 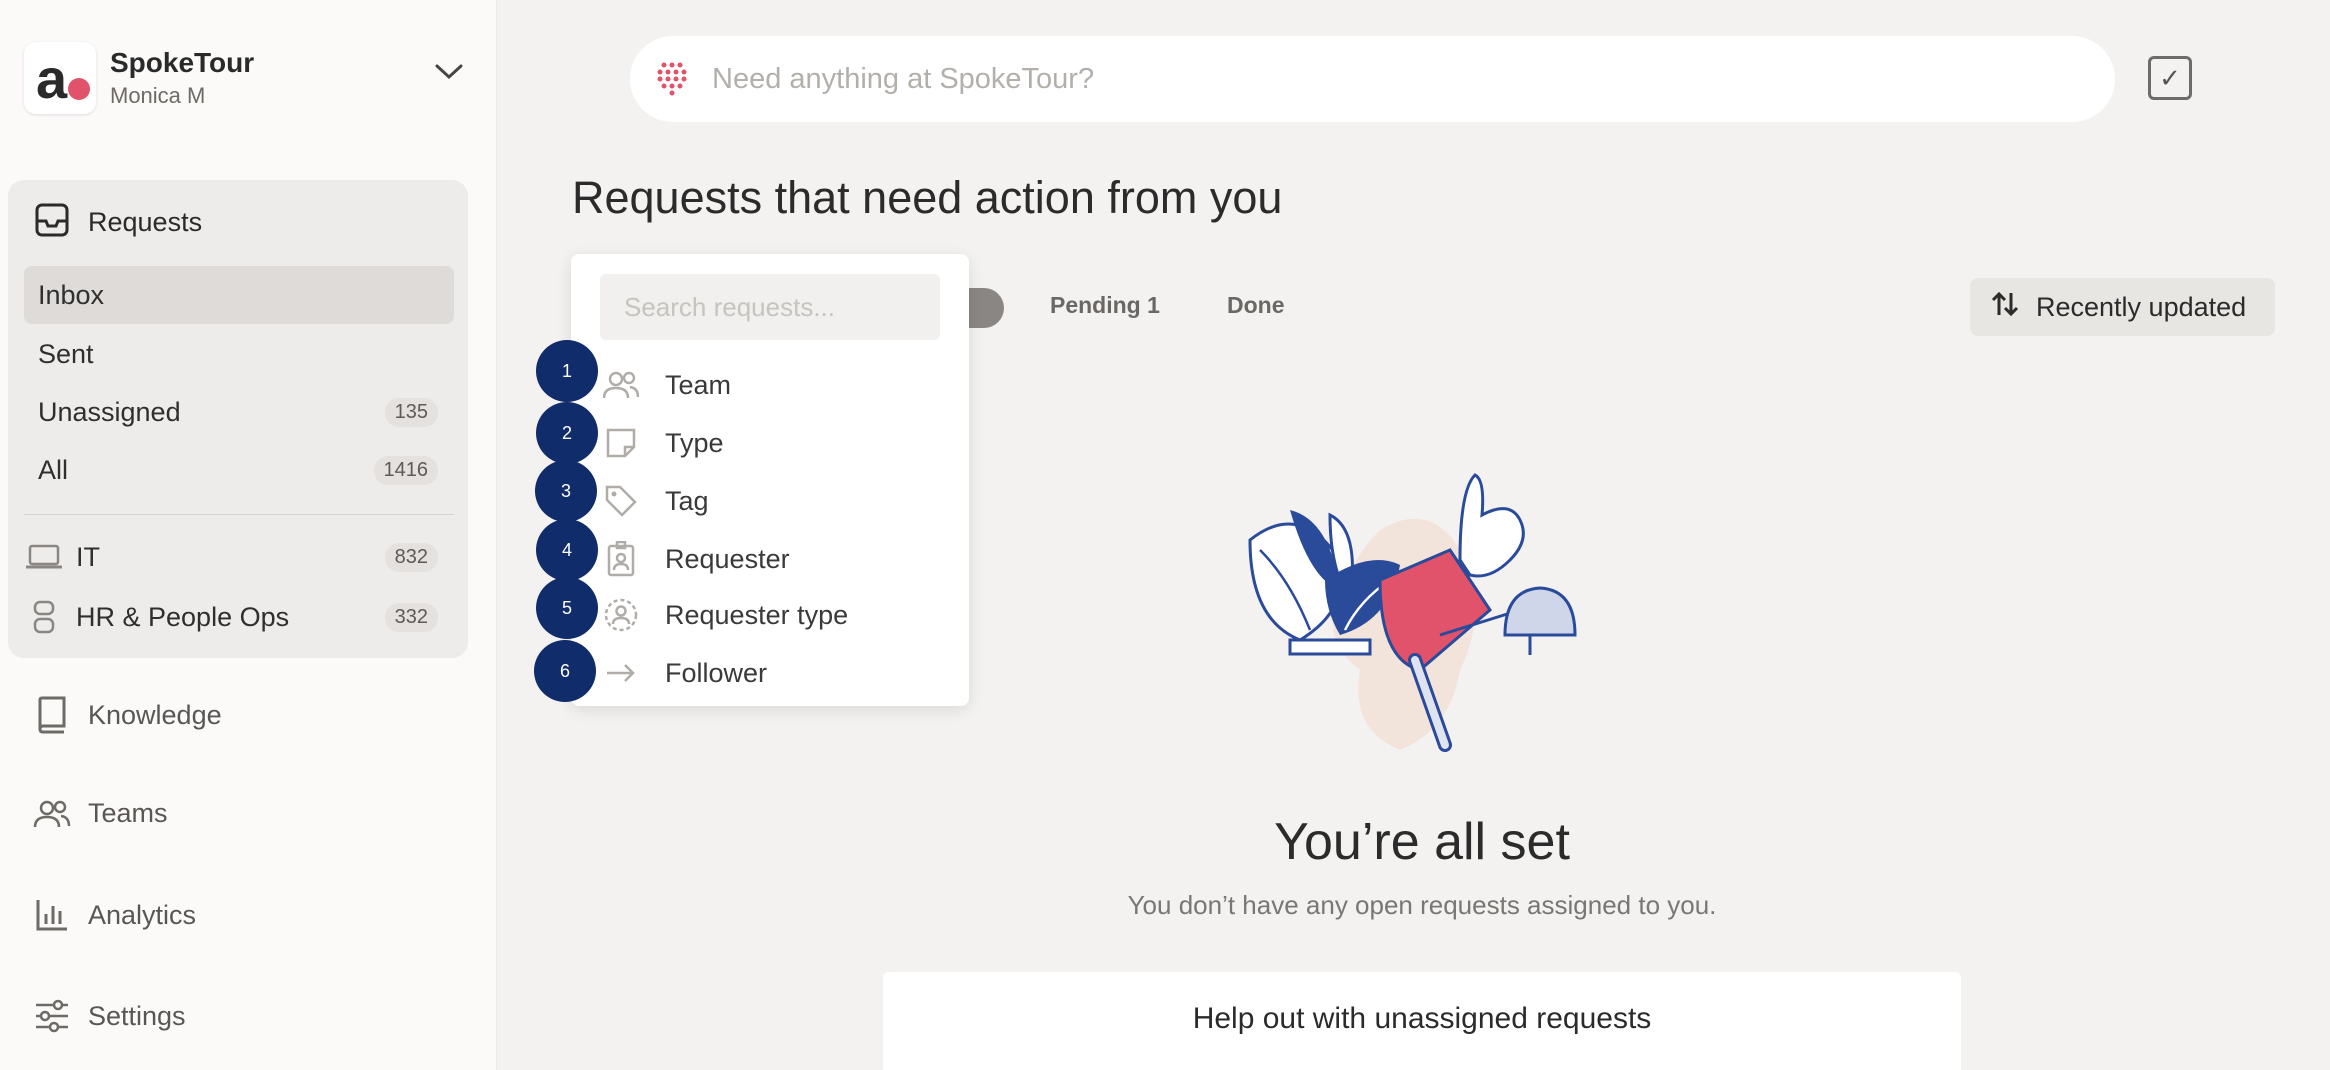 I want to click on sidebar-item-label: IT, so click(x=88, y=556).